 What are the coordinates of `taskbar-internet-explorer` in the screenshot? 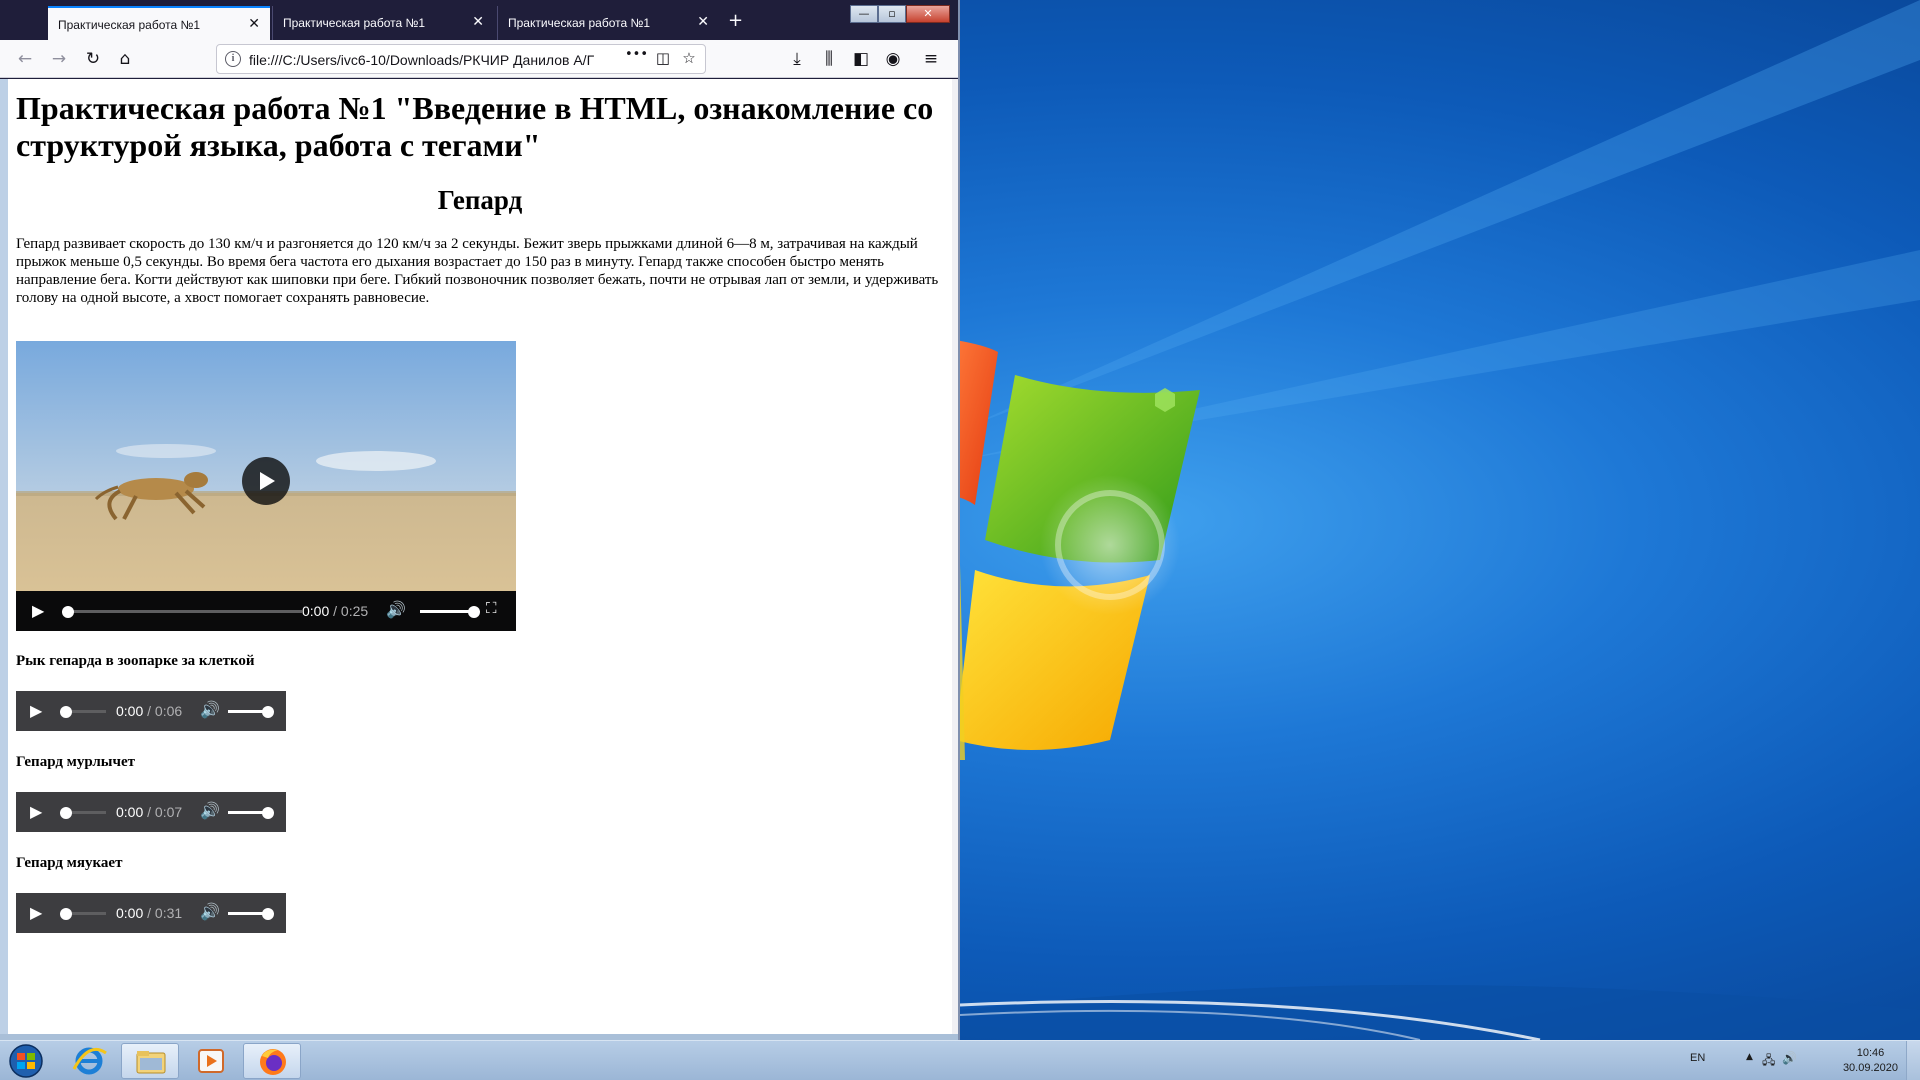 It's located at (89, 1061).